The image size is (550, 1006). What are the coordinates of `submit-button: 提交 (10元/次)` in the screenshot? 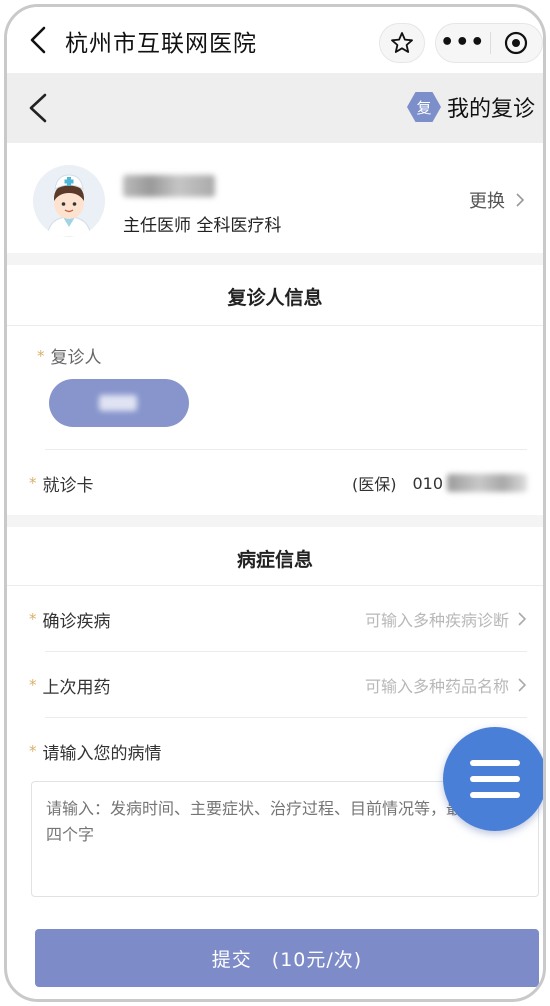 It's located at (287, 958).